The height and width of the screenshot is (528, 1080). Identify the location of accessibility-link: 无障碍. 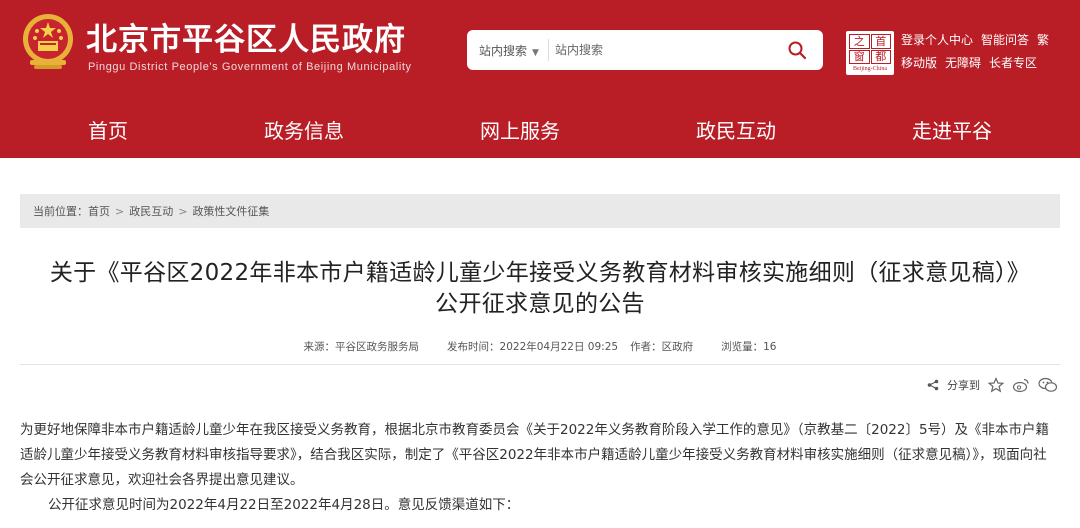
(963, 62).